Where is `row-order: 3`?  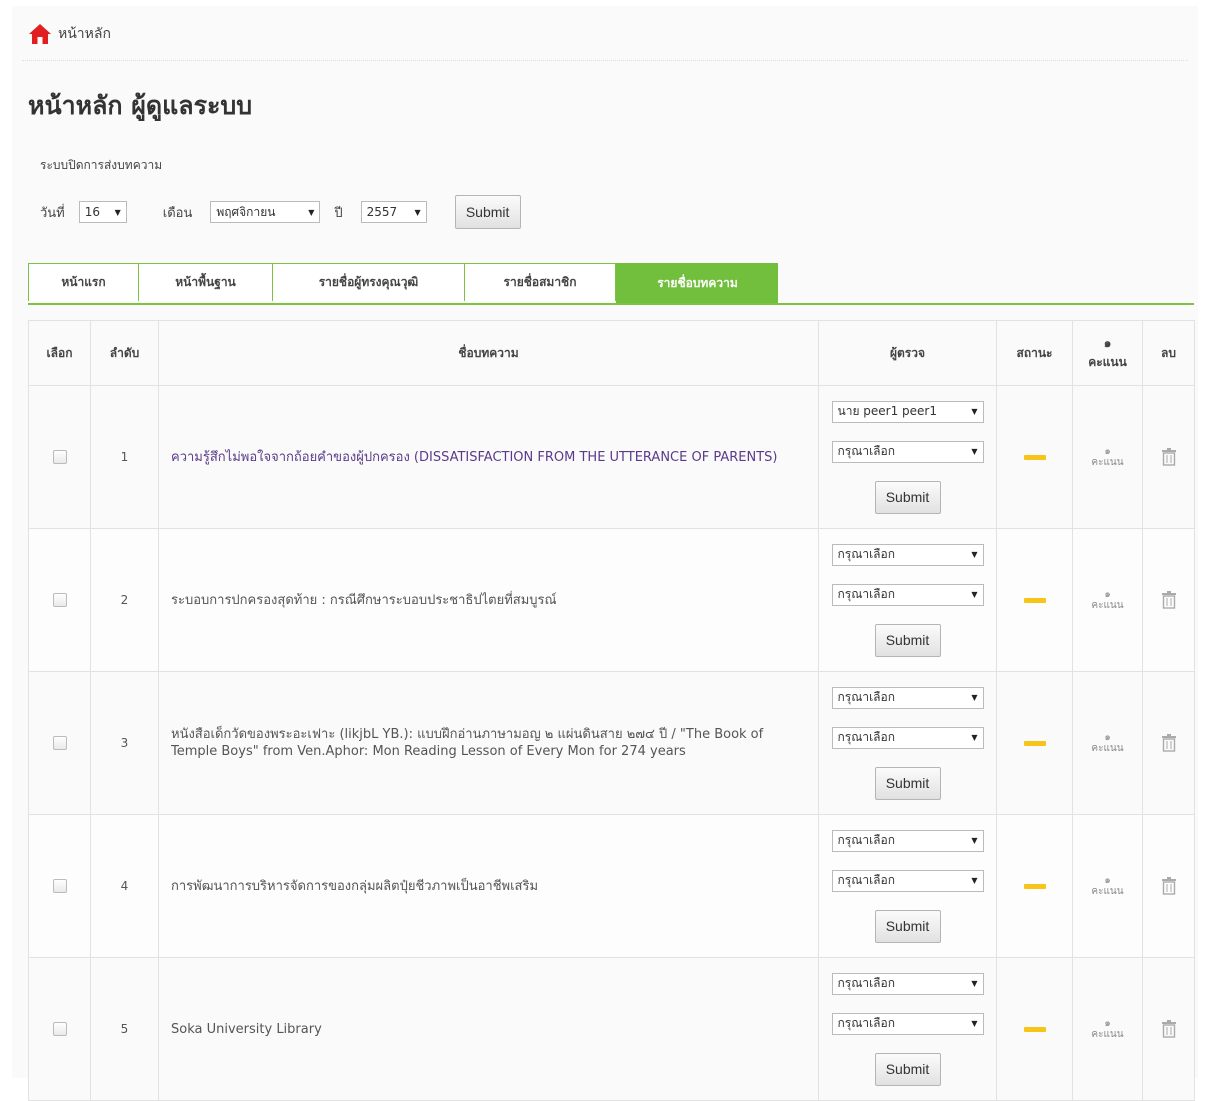 row-order: 3 is located at coordinates (124, 743).